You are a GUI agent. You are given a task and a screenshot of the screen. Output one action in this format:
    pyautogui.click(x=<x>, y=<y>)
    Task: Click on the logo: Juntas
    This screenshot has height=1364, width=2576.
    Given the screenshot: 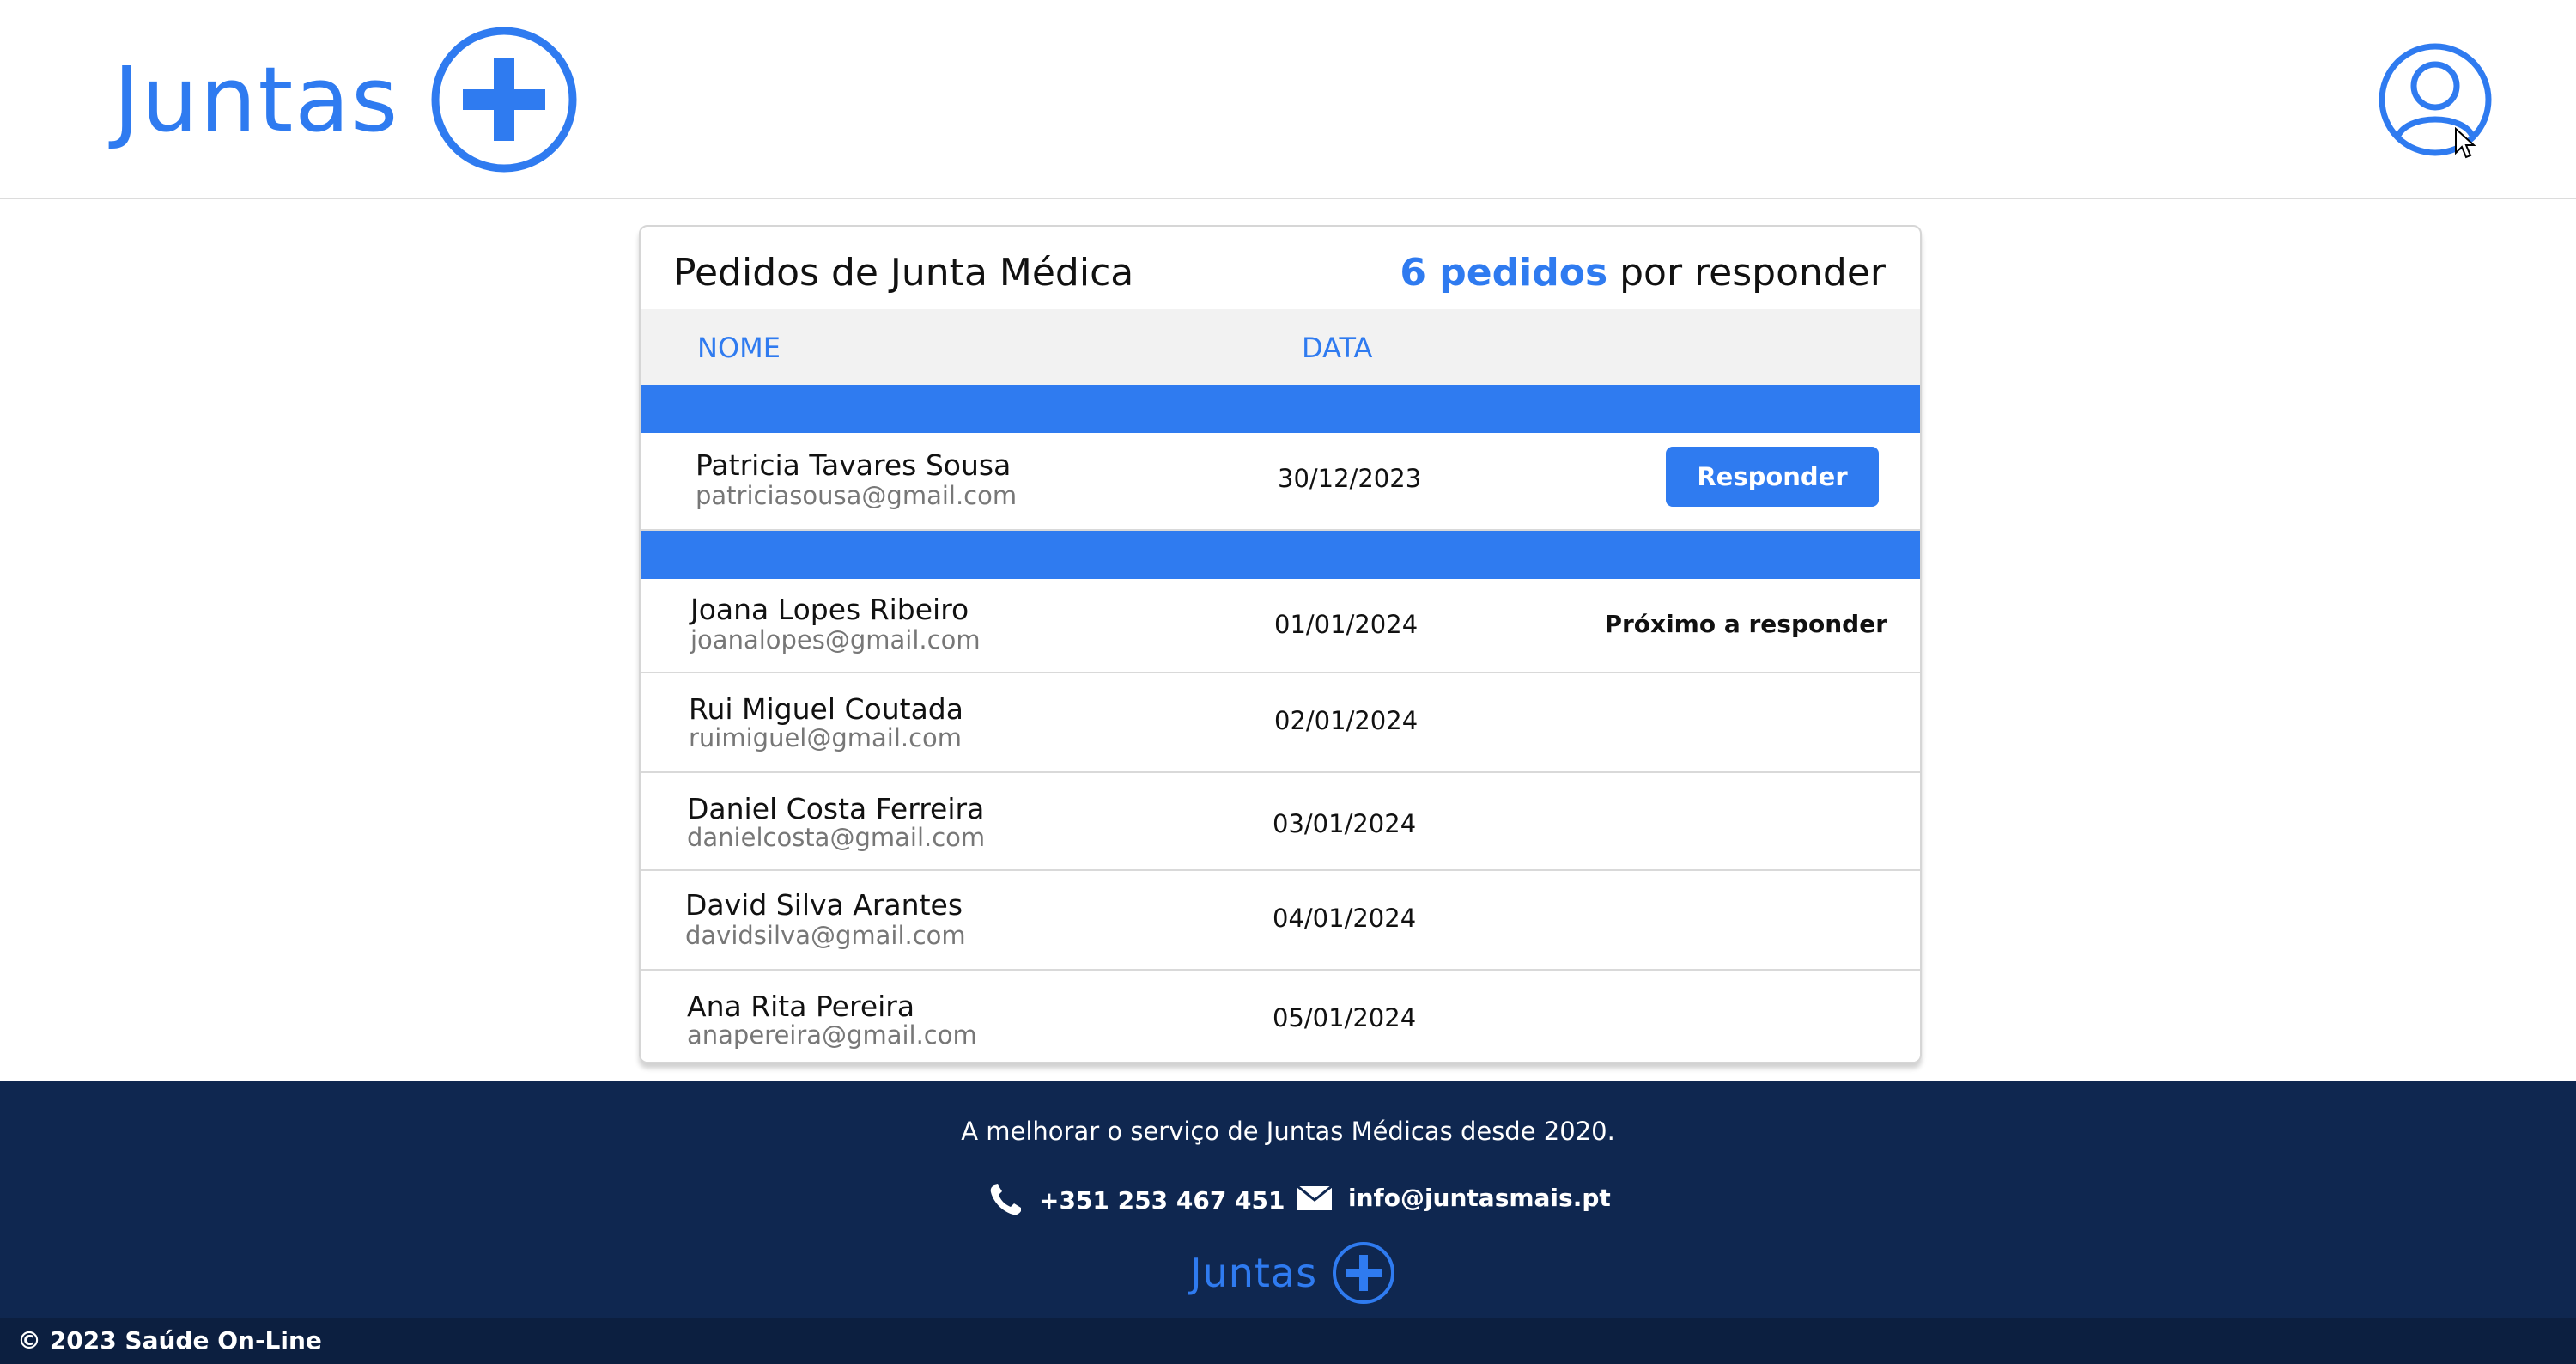 What is the action you would take?
    pyautogui.click(x=345, y=100)
    